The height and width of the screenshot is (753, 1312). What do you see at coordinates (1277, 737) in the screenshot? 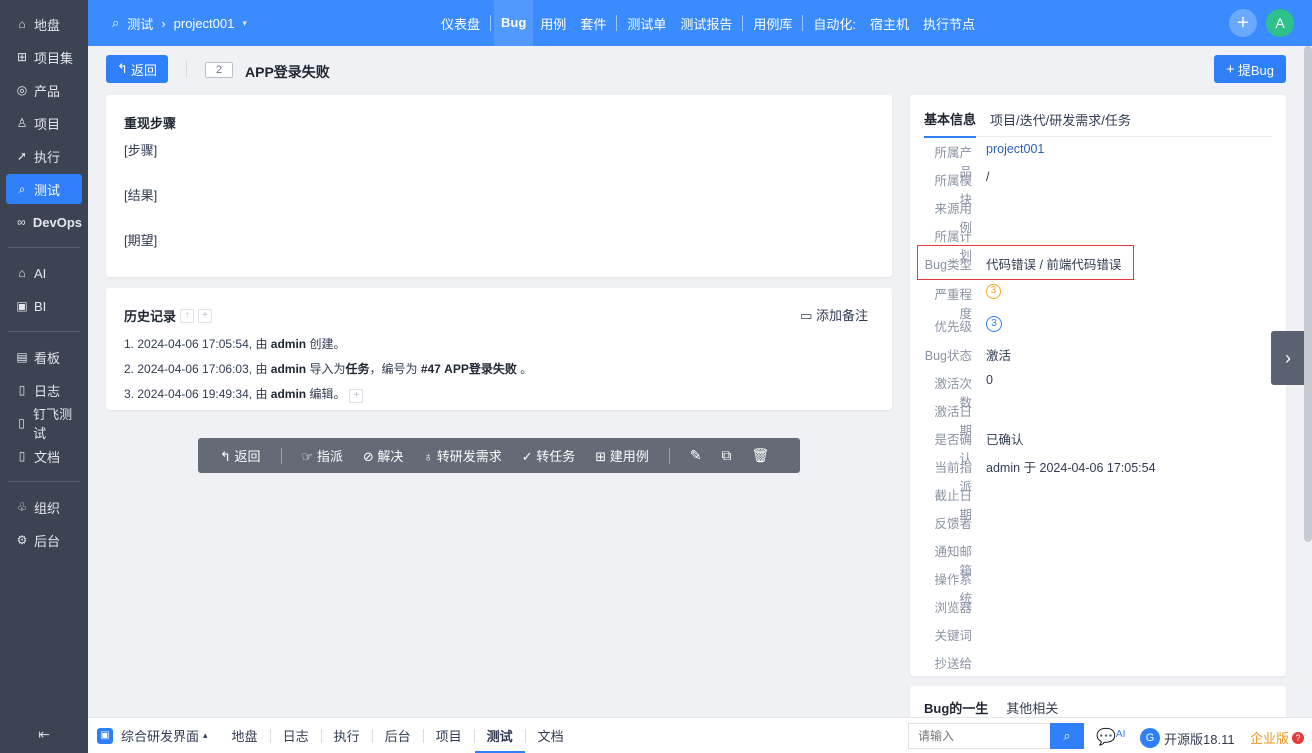
I see `enterprise-link: 企业版?` at bounding box center [1277, 737].